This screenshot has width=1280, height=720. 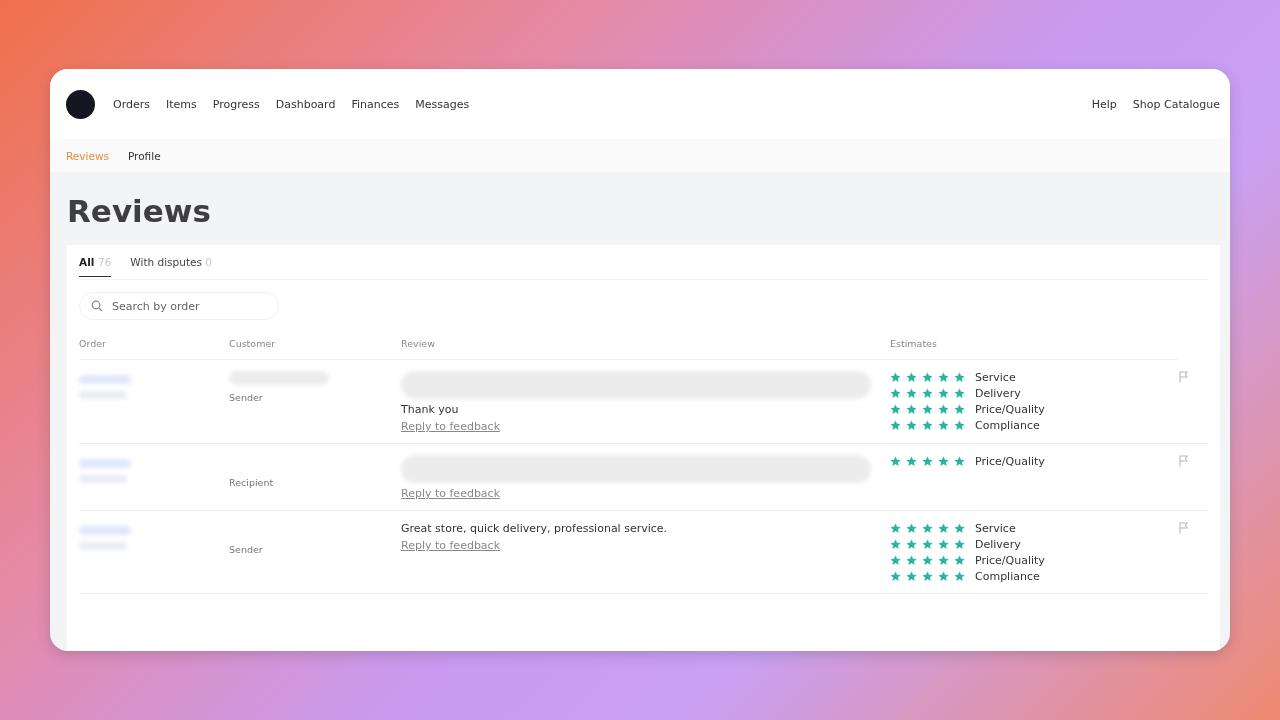 I want to click on column-header: Customer, so click(x=315, y=340).